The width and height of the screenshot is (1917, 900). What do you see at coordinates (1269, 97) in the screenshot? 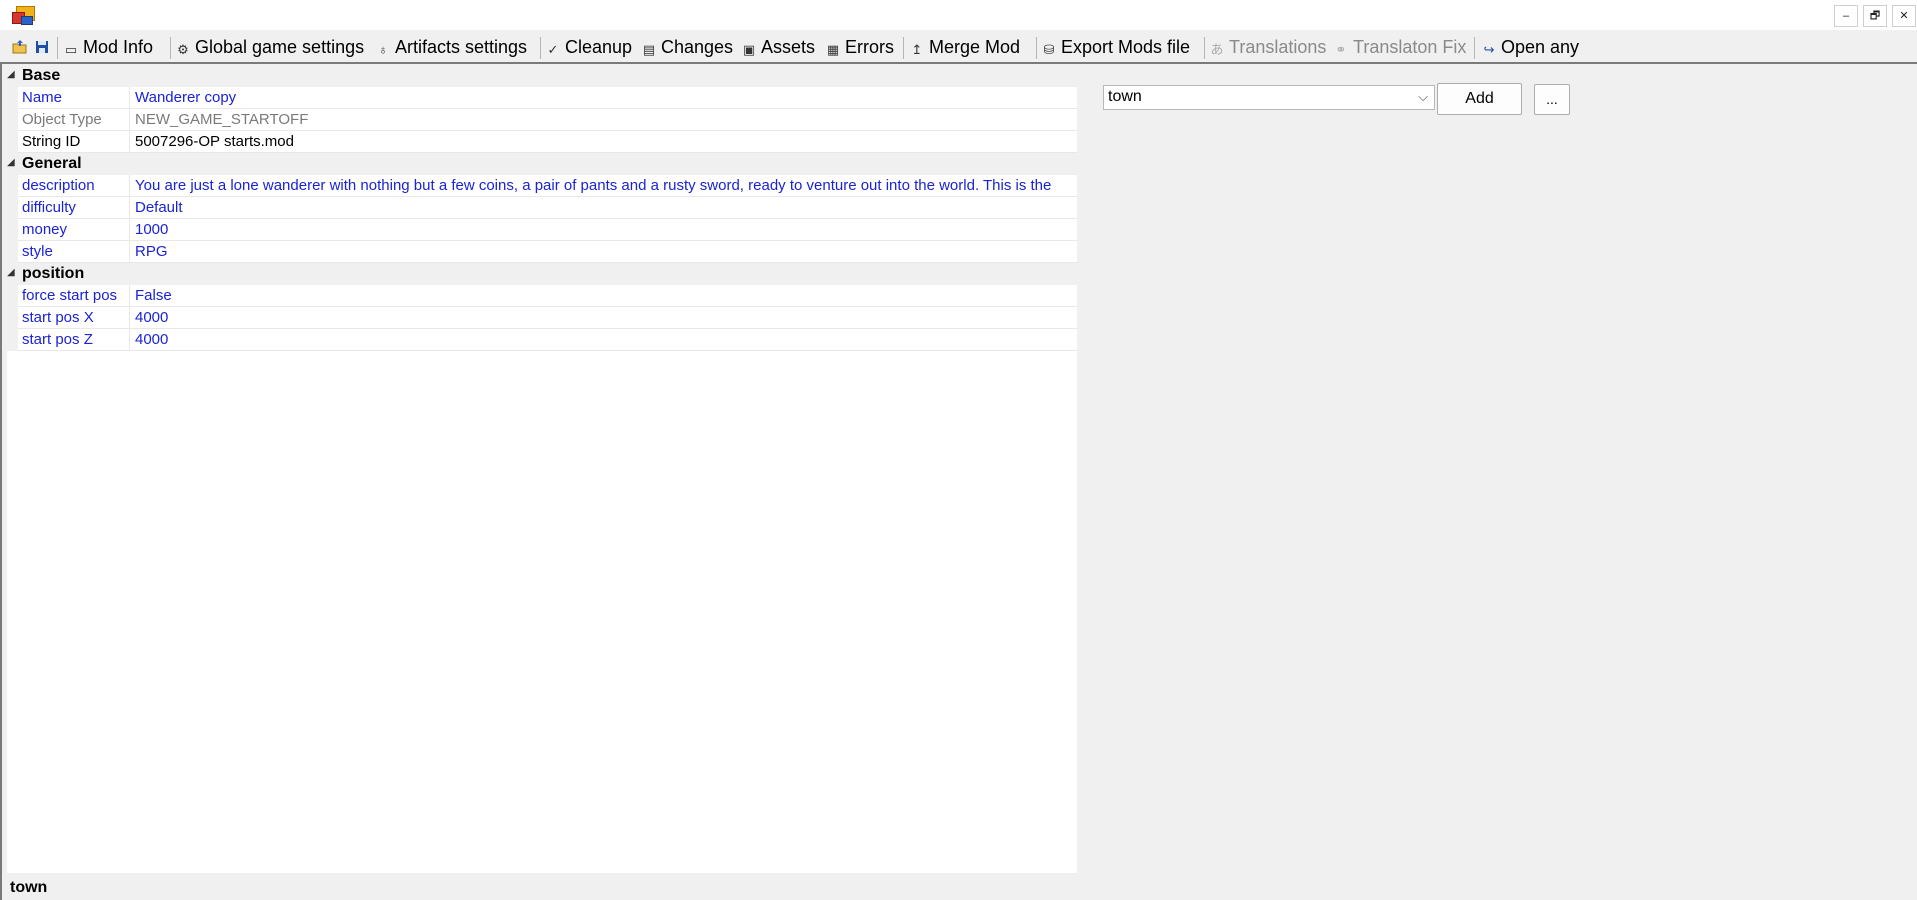
I see `type-combobox: town ⌵` at bounding box center [1269, 97].